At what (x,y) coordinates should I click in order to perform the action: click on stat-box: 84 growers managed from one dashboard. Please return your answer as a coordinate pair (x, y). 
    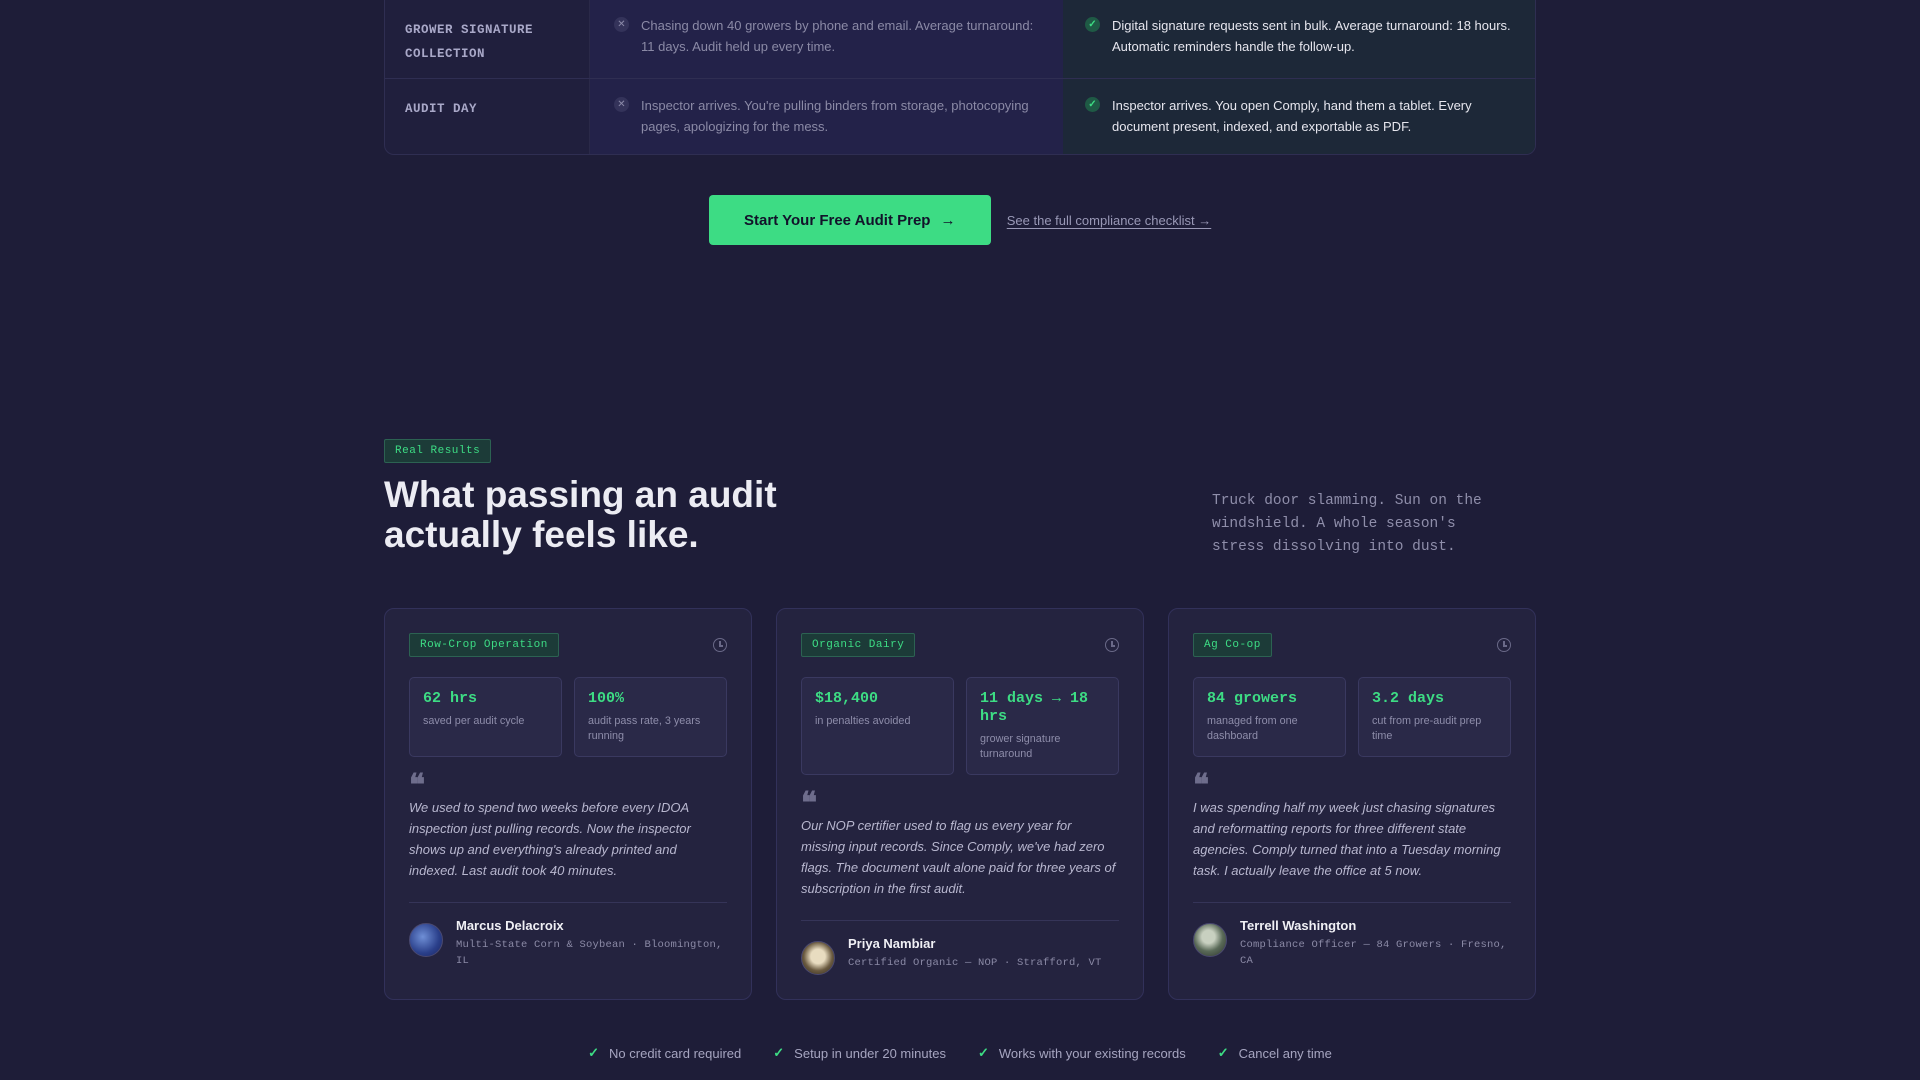
    Looking at the image, I should click on (1269, 717).